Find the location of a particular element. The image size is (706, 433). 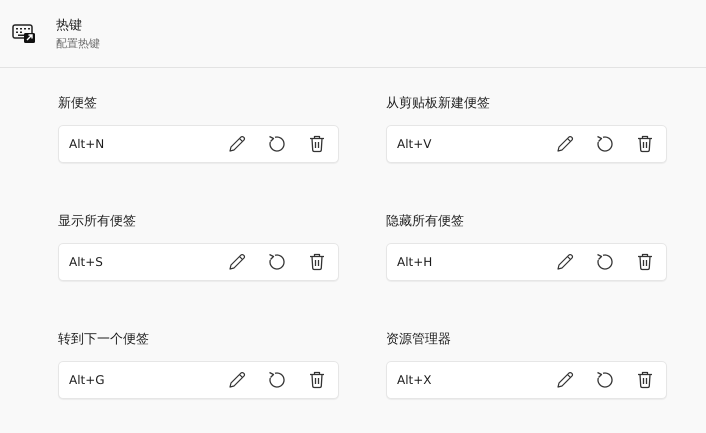

section-title: 热键 is located at coordinates (69, 25).